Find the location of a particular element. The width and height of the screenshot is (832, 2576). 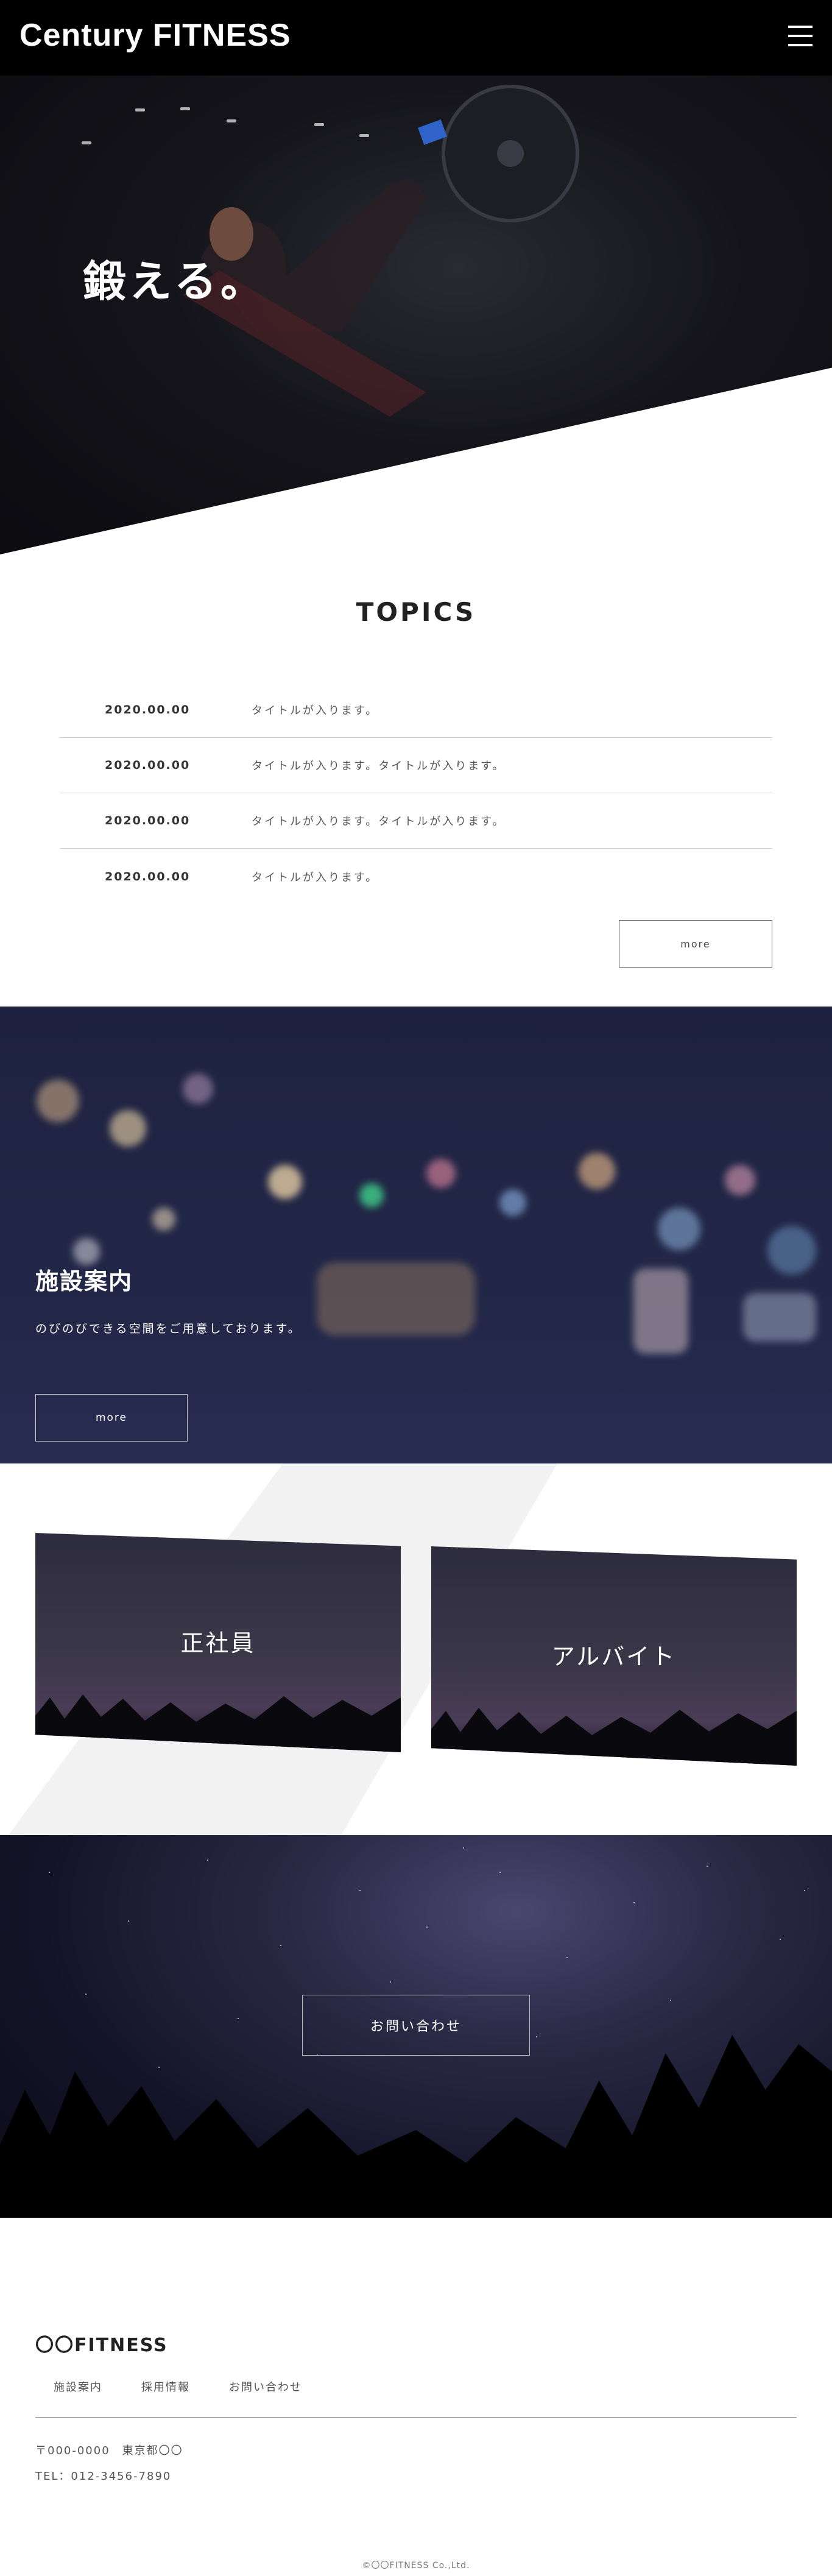

facility-title: 施設案内 is located at coordinates (84, 1281).